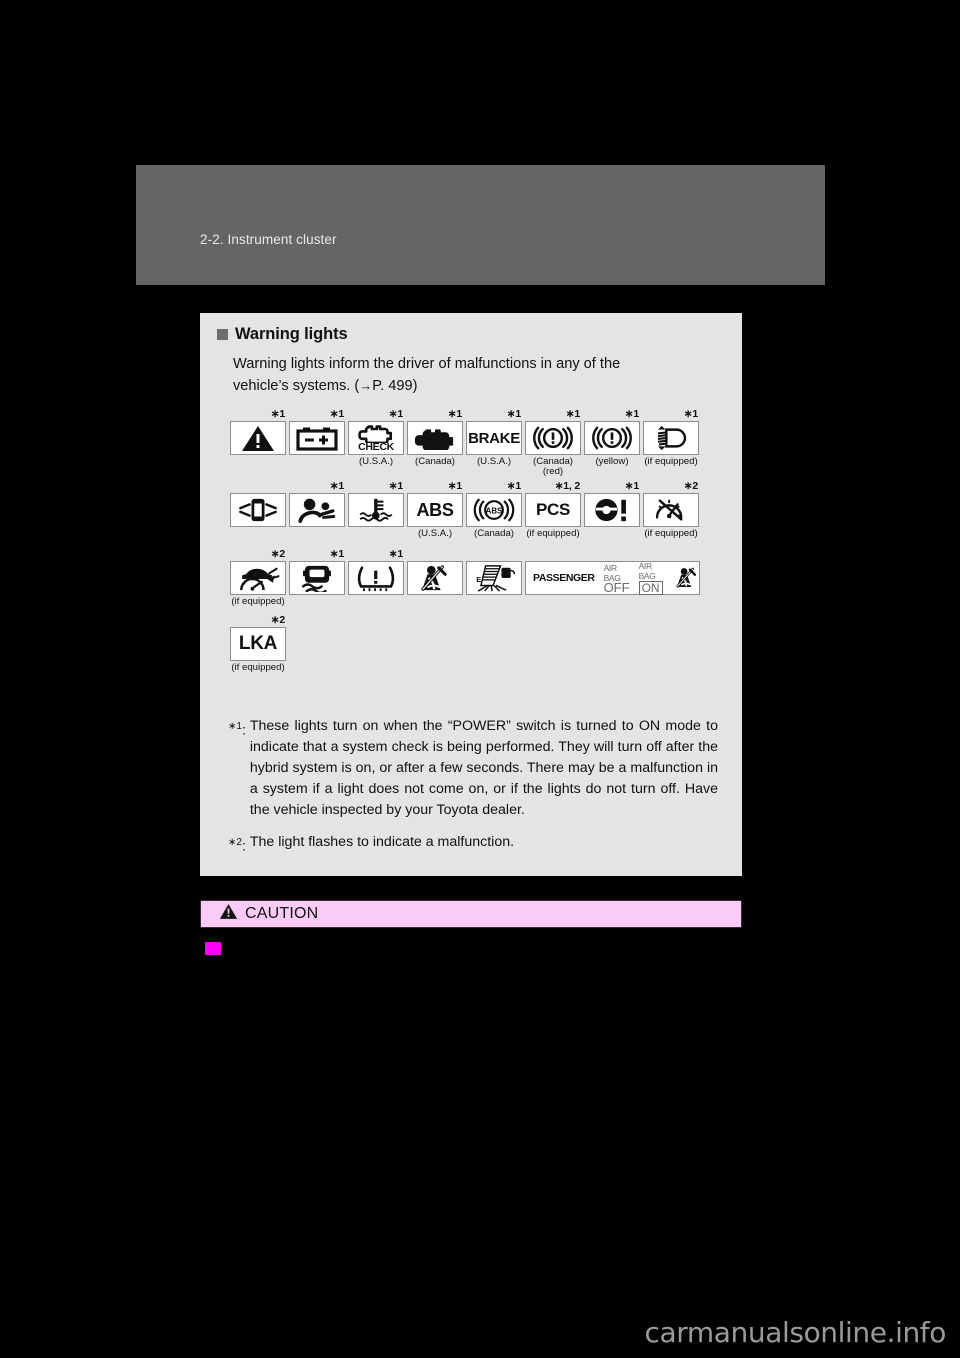  What do you see at coordinates (650, 588) in the screenshot?
I see `airbag-on-bottom-label: ON` at bounding box center [650, 588].